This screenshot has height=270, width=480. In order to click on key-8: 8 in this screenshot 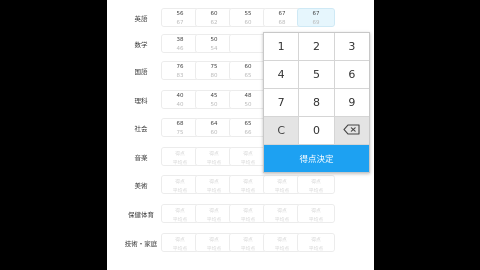, I will do `click(317, 103)`.